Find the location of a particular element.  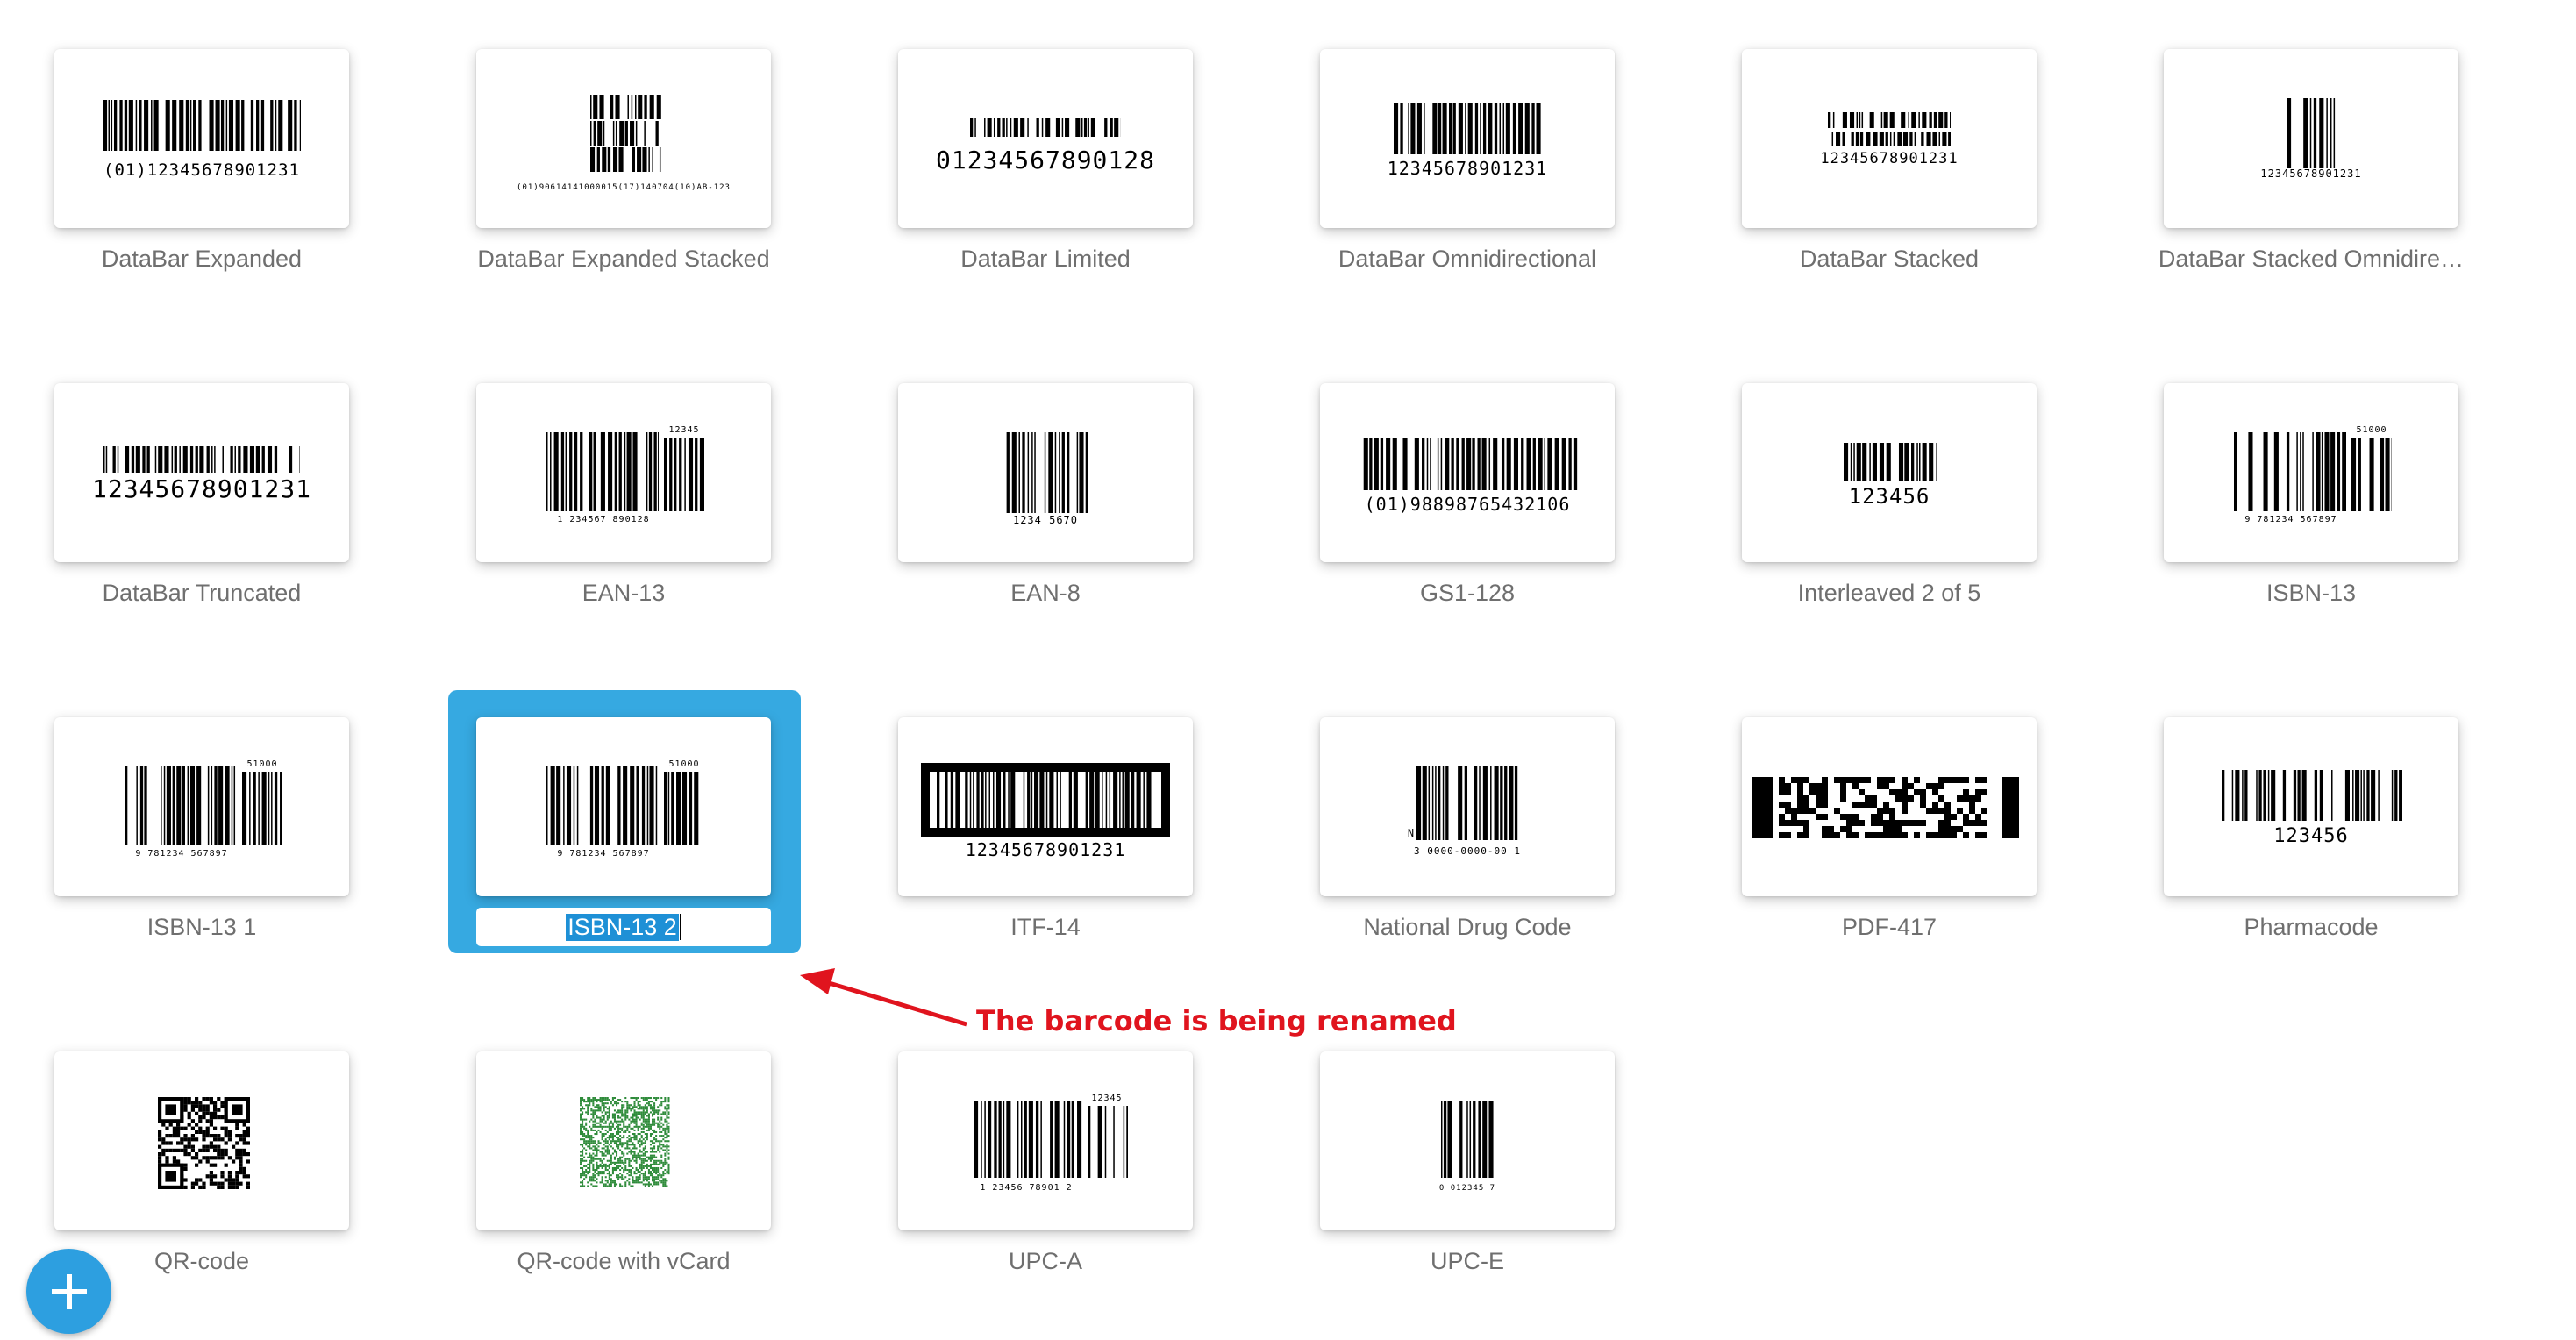

plus-icon is located at coordinates (69, 1291).